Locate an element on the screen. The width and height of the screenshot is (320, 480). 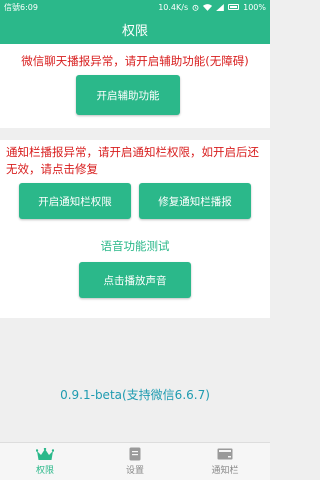
status-bar: 信號6:09 10.4K/s 100% is located at coordinates (135, 7).